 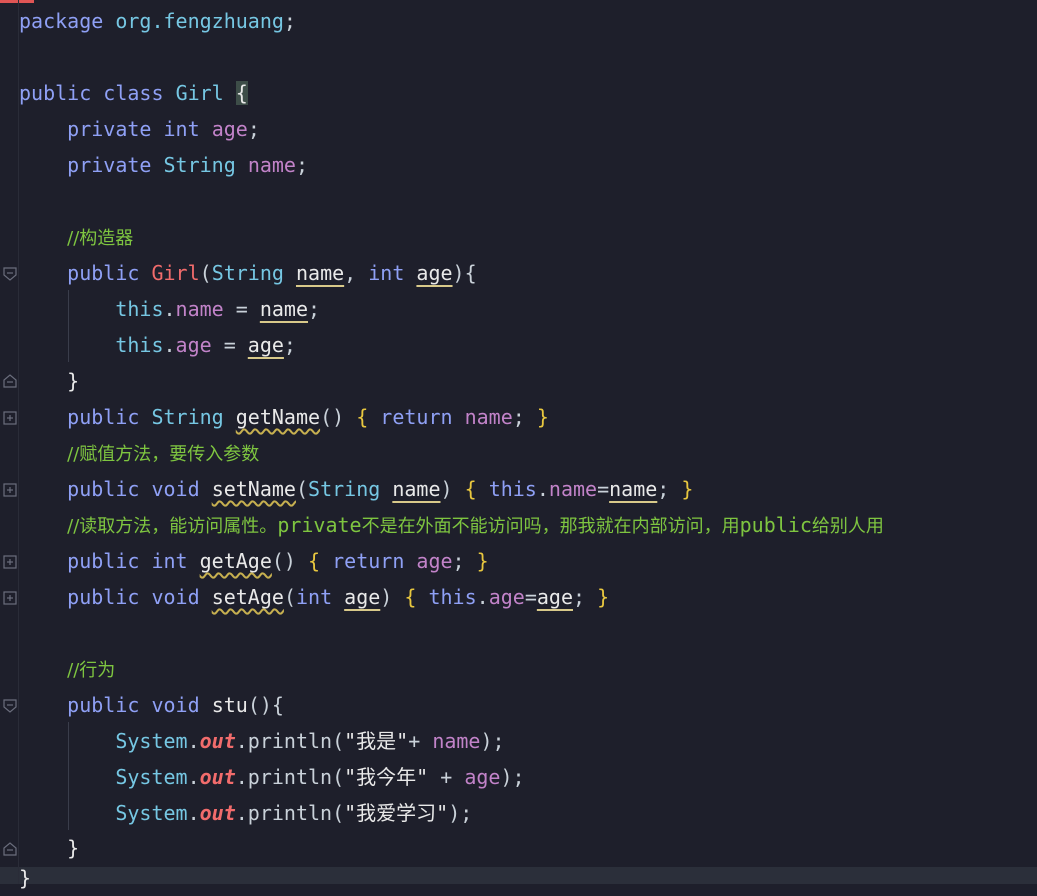 I want to click on code-line: public String getName() { return name; }, so click(x=284, y=417).